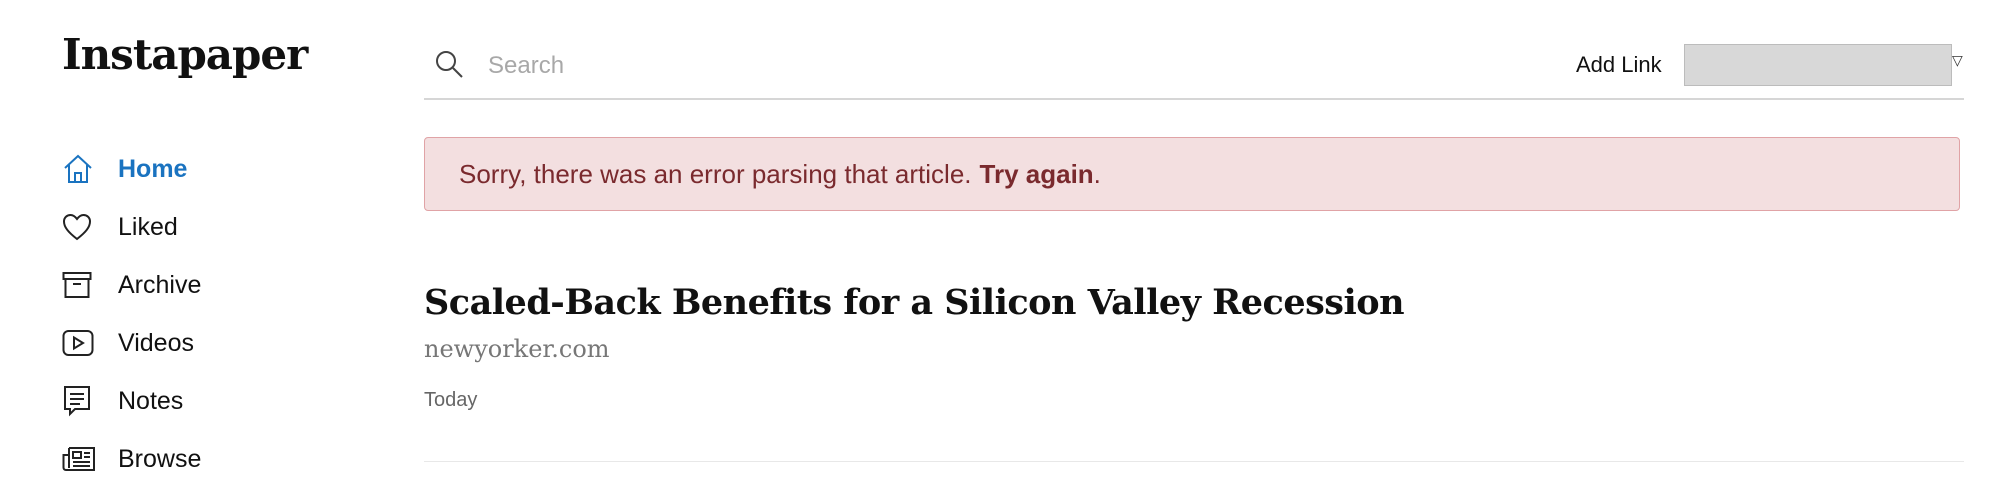  I want to click on article-domain: newyorker.com, so click(517, 349).